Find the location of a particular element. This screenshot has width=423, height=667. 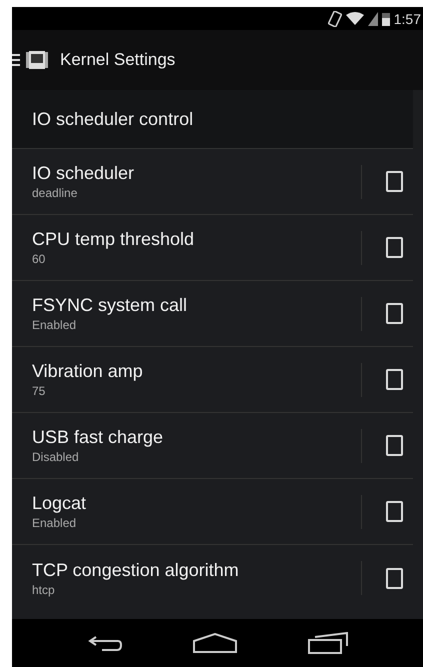

setting-value: htcp is located at coordinates (44, 589).